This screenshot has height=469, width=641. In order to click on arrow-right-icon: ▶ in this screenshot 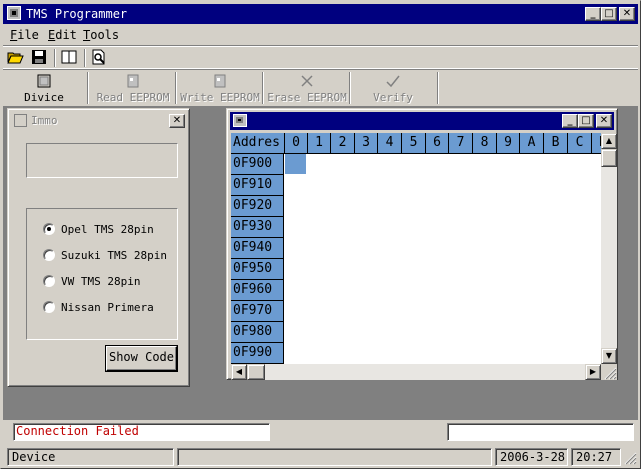, I will do `click(593, 371)`.